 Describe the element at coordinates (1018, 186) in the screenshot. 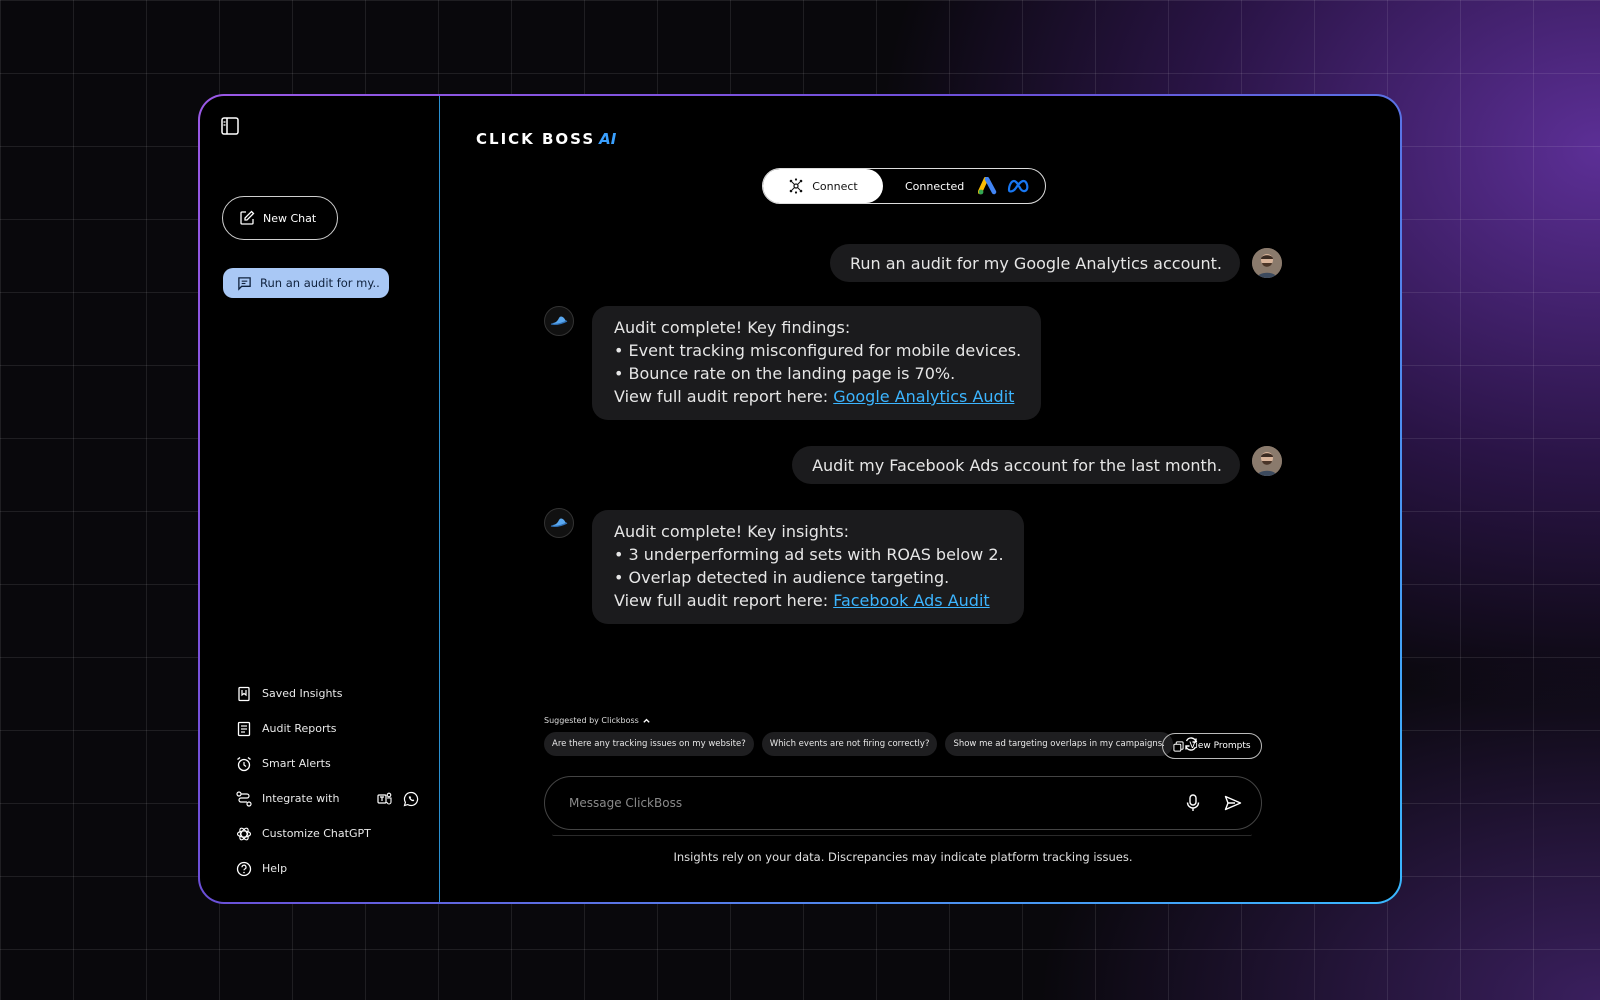

I see `meta-icon` at that location.